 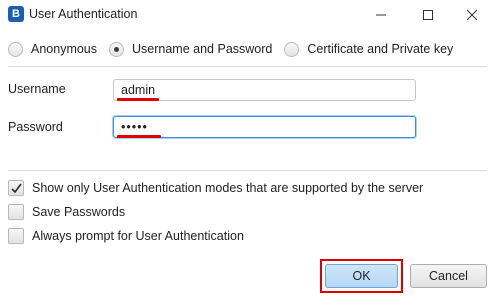 I want to click on title-bar: B User Authentication, so click(x=247, y=15).